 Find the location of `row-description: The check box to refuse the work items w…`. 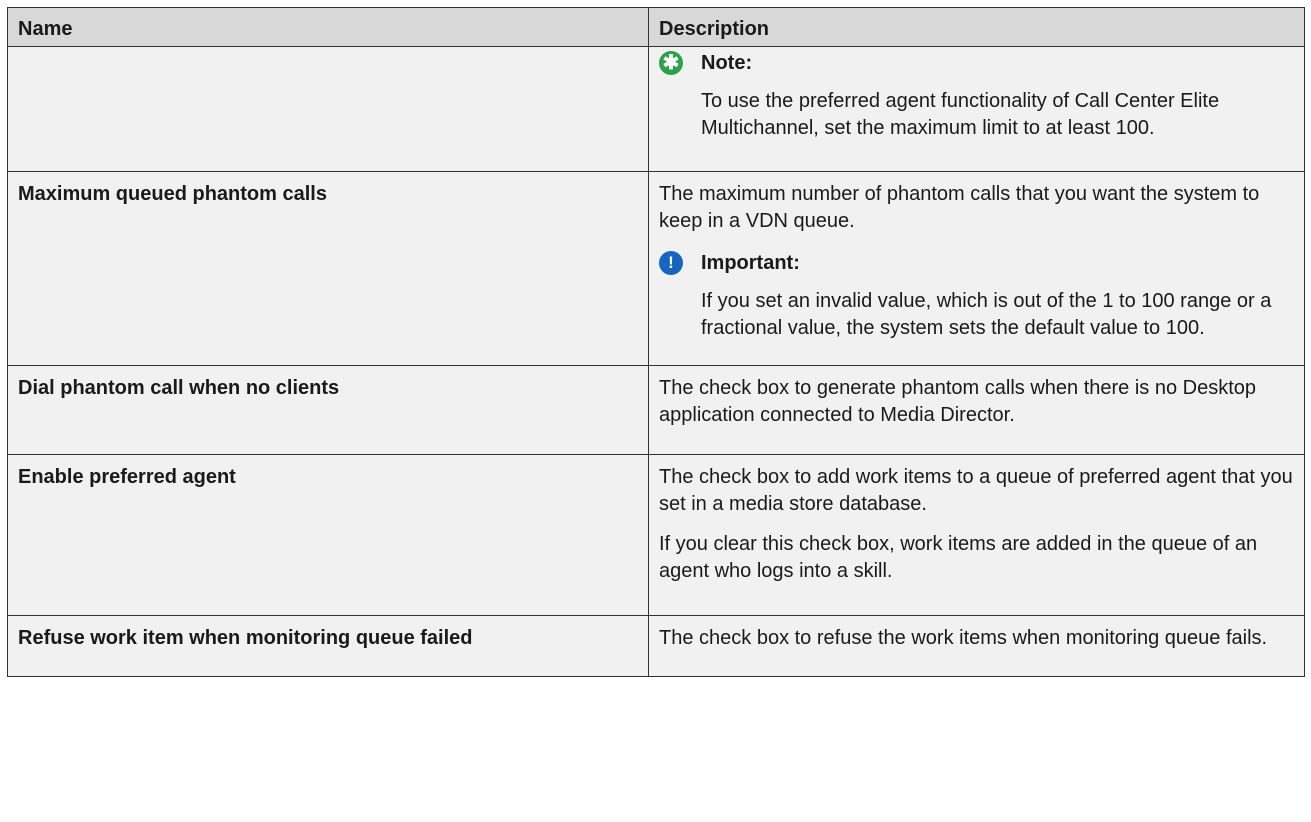

row-description: The check box to refuse the work items w… is located at coordinates (976, 646).